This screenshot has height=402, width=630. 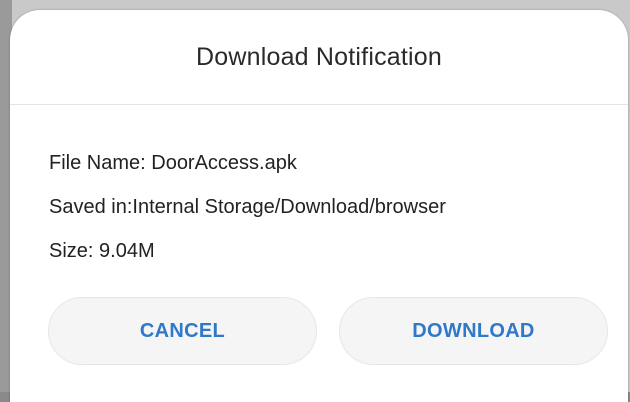 I want to click on file-name-text: File Name: DoorAccess.apk, so click(x=173, y=163).